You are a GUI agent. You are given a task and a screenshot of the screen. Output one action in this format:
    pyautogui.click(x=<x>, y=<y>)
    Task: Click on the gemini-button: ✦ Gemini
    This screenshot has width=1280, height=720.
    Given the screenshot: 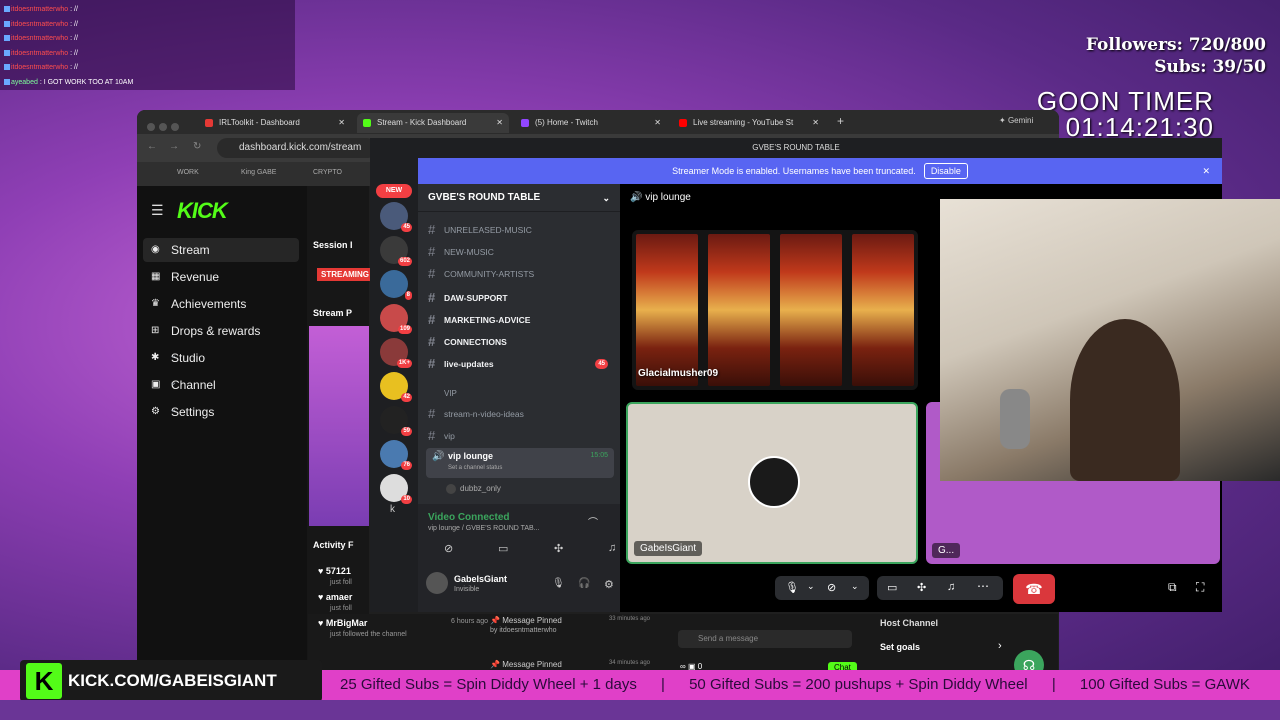 What is the action you would take?
    pyautogui.click(x=1016, y=120)
    